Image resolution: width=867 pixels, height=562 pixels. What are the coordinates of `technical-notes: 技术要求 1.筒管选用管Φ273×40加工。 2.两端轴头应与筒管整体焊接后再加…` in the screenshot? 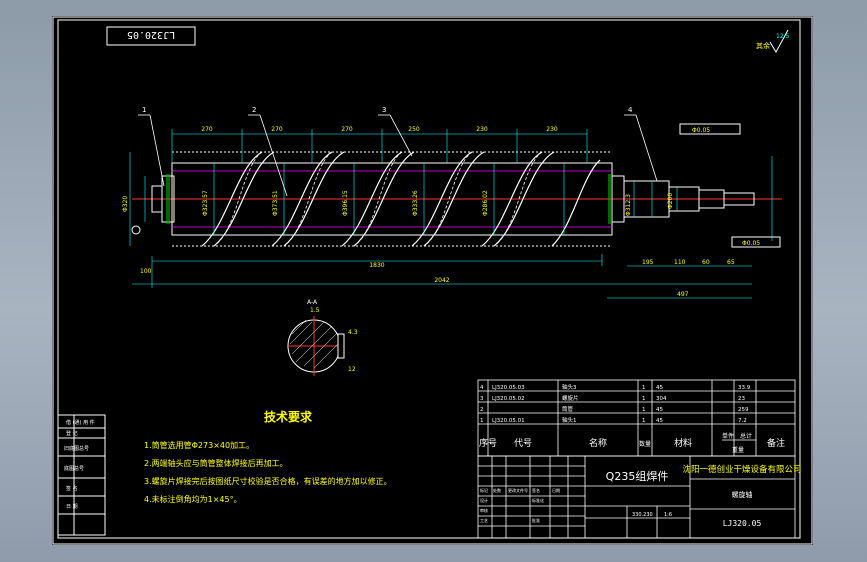 It's located at (268, 456).